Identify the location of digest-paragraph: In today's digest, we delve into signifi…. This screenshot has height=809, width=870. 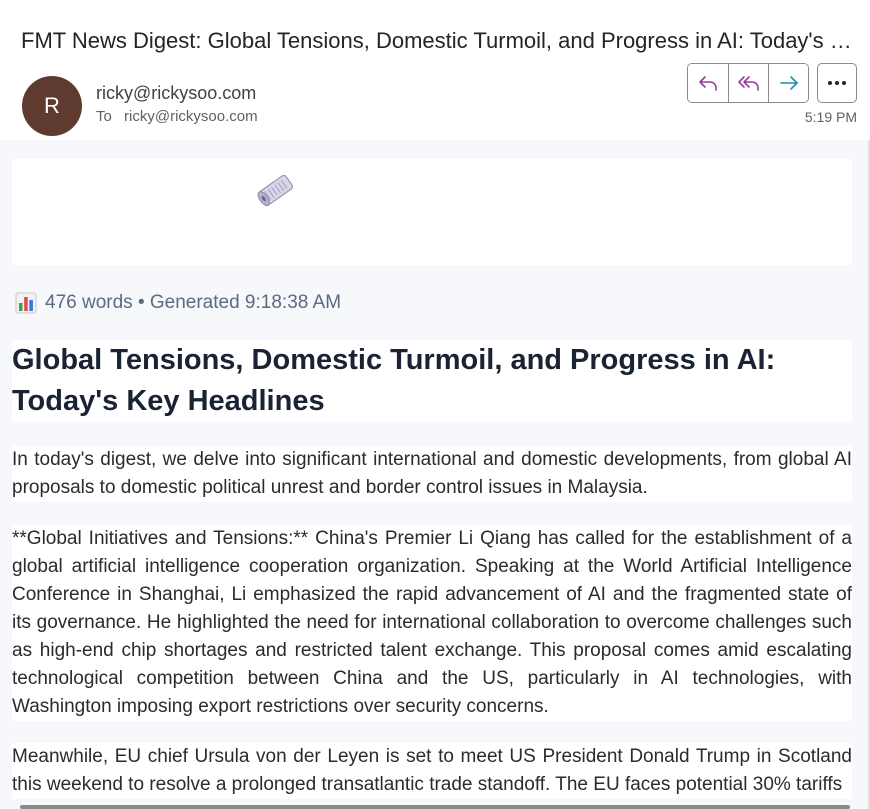
(432, 474).